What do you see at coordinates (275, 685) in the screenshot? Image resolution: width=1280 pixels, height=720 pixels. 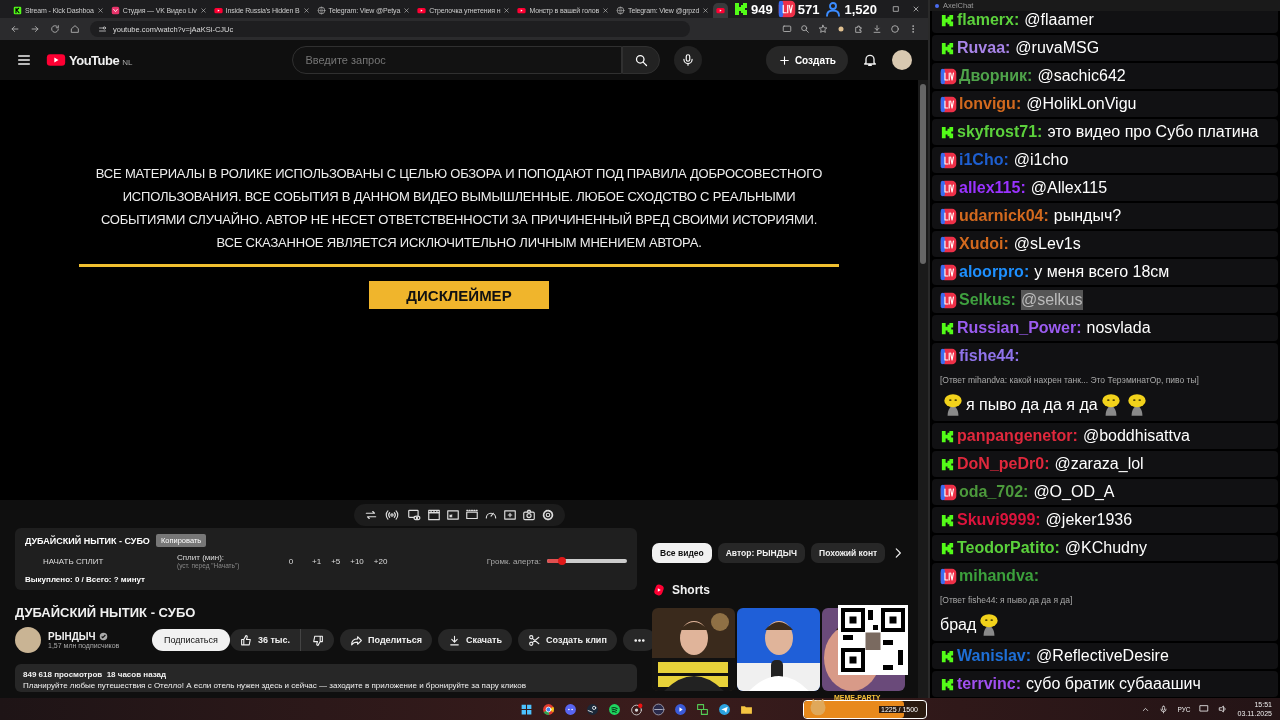 I see `description-text: Планируйте любые путешествия с Отелло! А если отель нужен здесь и сейчас — заходите в приложение и бронируйте за пару кликов` at bounding box center [275, 685].